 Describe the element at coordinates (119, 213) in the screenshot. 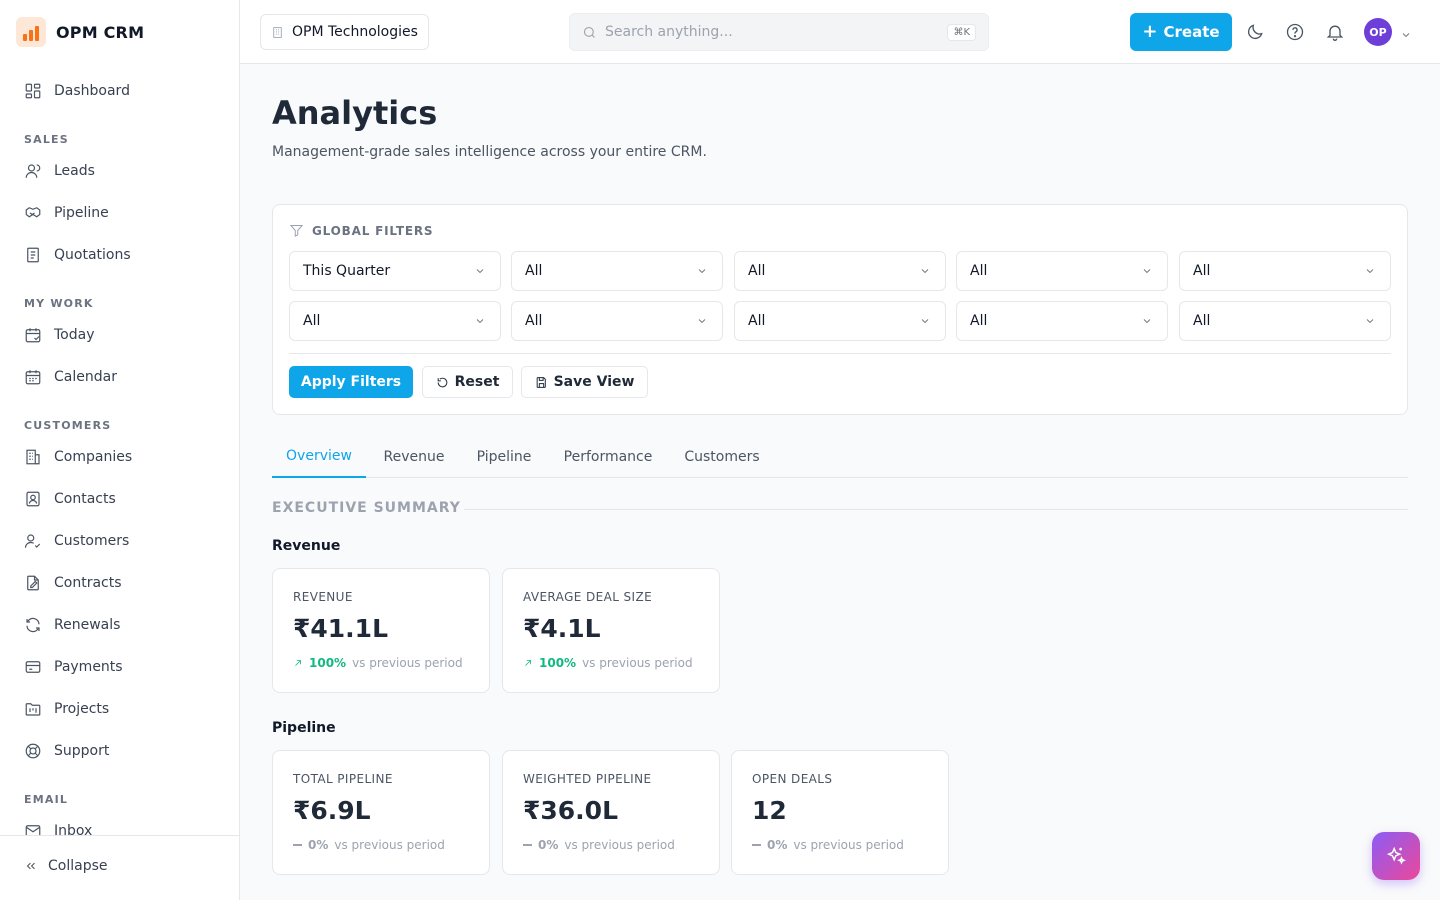

I see `sidebar-item-pipeline: Pipeline` at that location.